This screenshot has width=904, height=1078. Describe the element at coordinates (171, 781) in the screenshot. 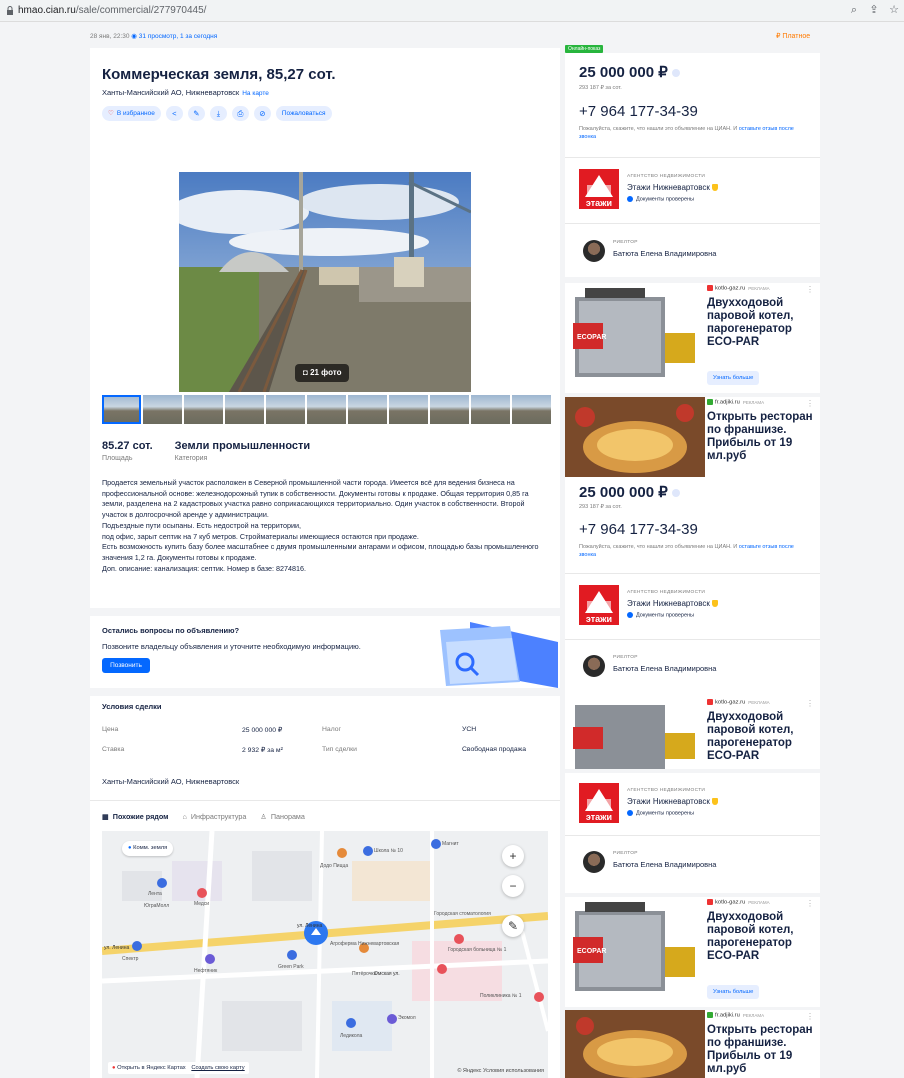

I see `region-text: Ханты-Мансийский АО, Нижневартовск` at that location.